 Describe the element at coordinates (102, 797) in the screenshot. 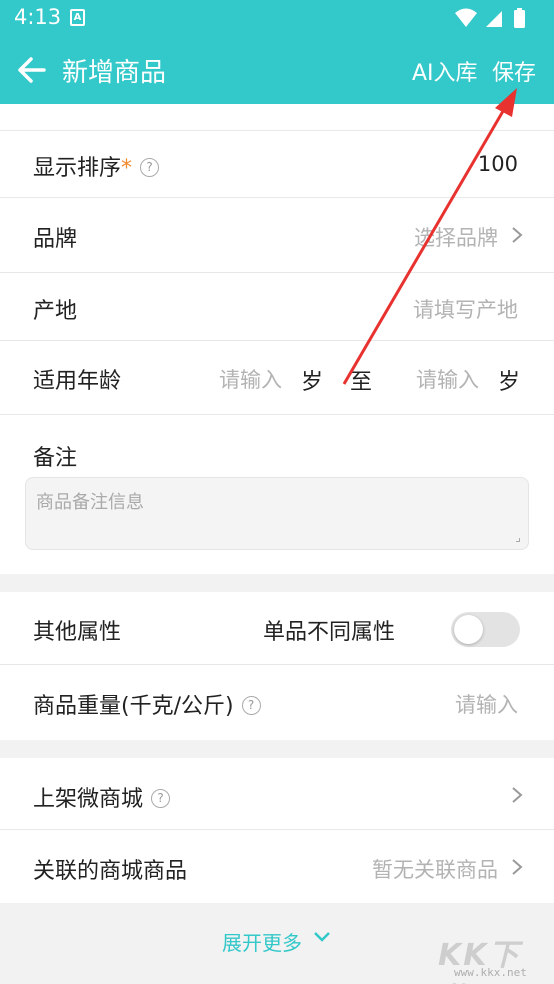

I see `mall-label: 上架微商城?` at that location.